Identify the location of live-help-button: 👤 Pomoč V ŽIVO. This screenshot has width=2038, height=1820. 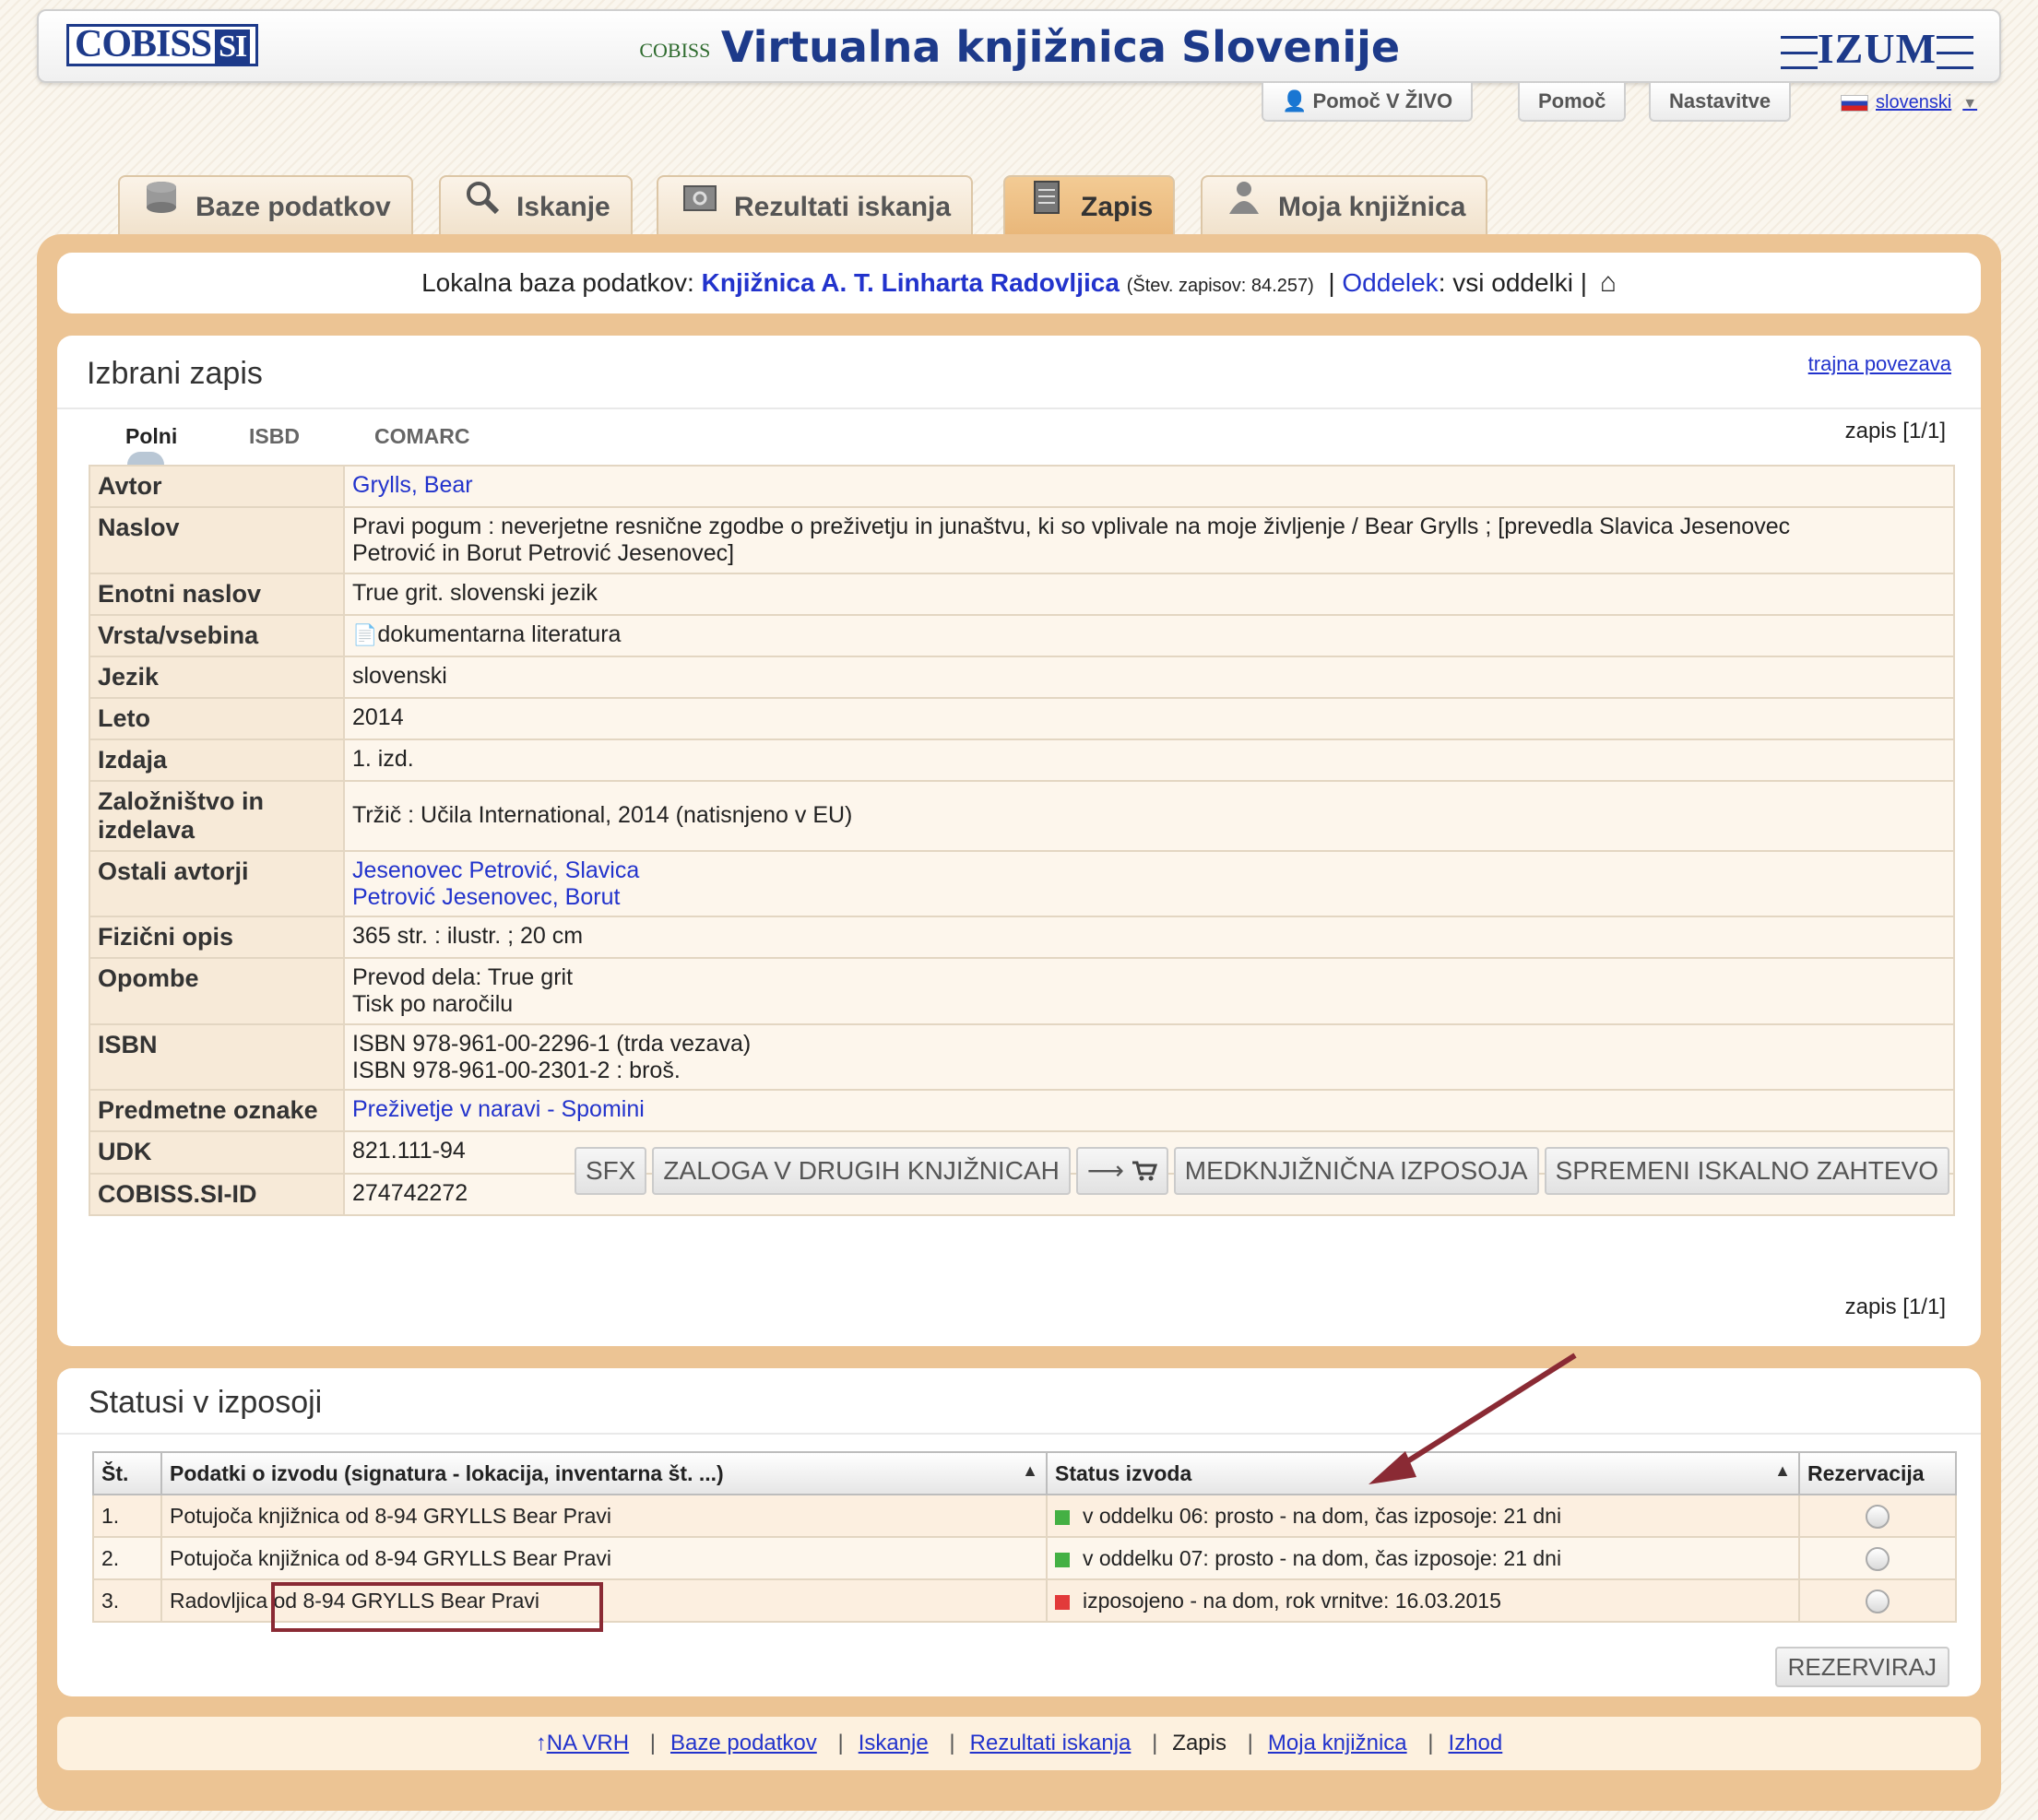
(1368, 102).